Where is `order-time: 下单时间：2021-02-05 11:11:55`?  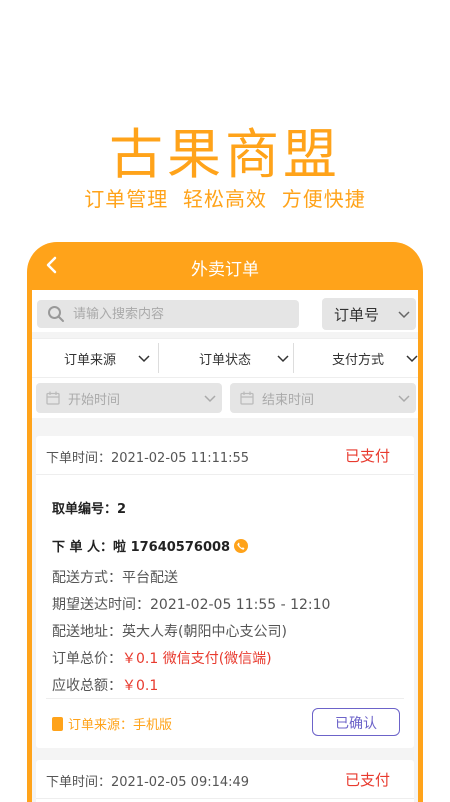 order-time: 下单时间：2021-02-05 11:11:55 is located at coordinates (148, 458).